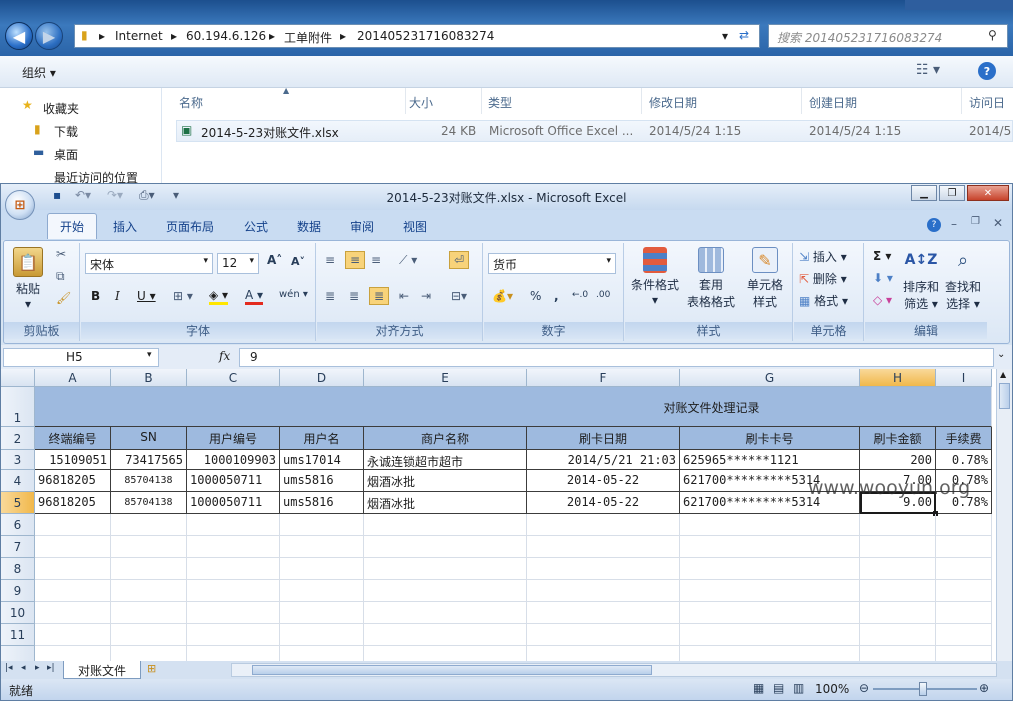  Describe the element at coordinates (928, 70) in the screenshot. I see `view-options-icon: ☷ ▾` at that location.